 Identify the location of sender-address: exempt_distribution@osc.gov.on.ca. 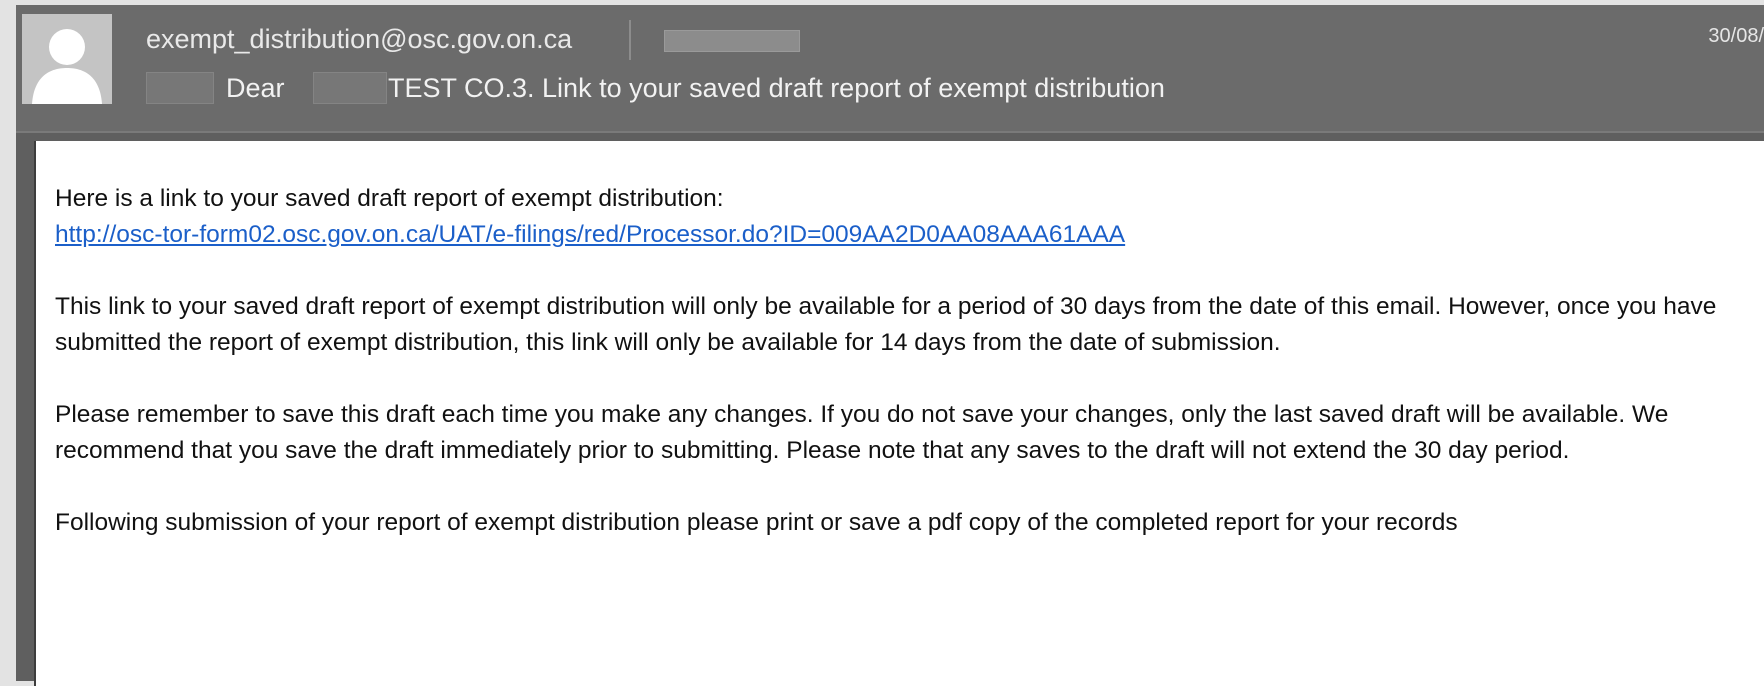
(359, 39).